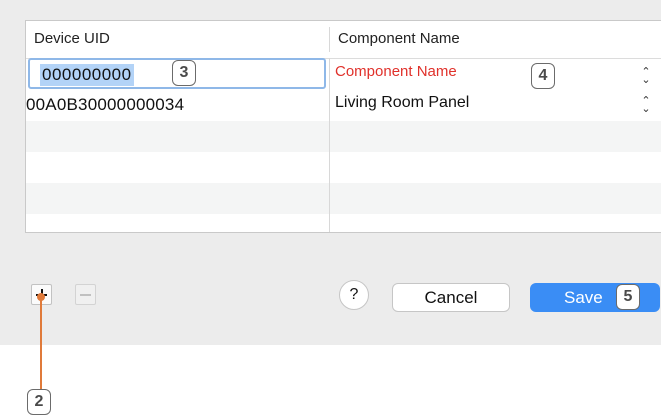 This screenshot has width=661, height=417. What do you see at coordinates (184, 73) in the screenshot?
I see `callout-badge-3: 3` at bounding box center [184, 73].